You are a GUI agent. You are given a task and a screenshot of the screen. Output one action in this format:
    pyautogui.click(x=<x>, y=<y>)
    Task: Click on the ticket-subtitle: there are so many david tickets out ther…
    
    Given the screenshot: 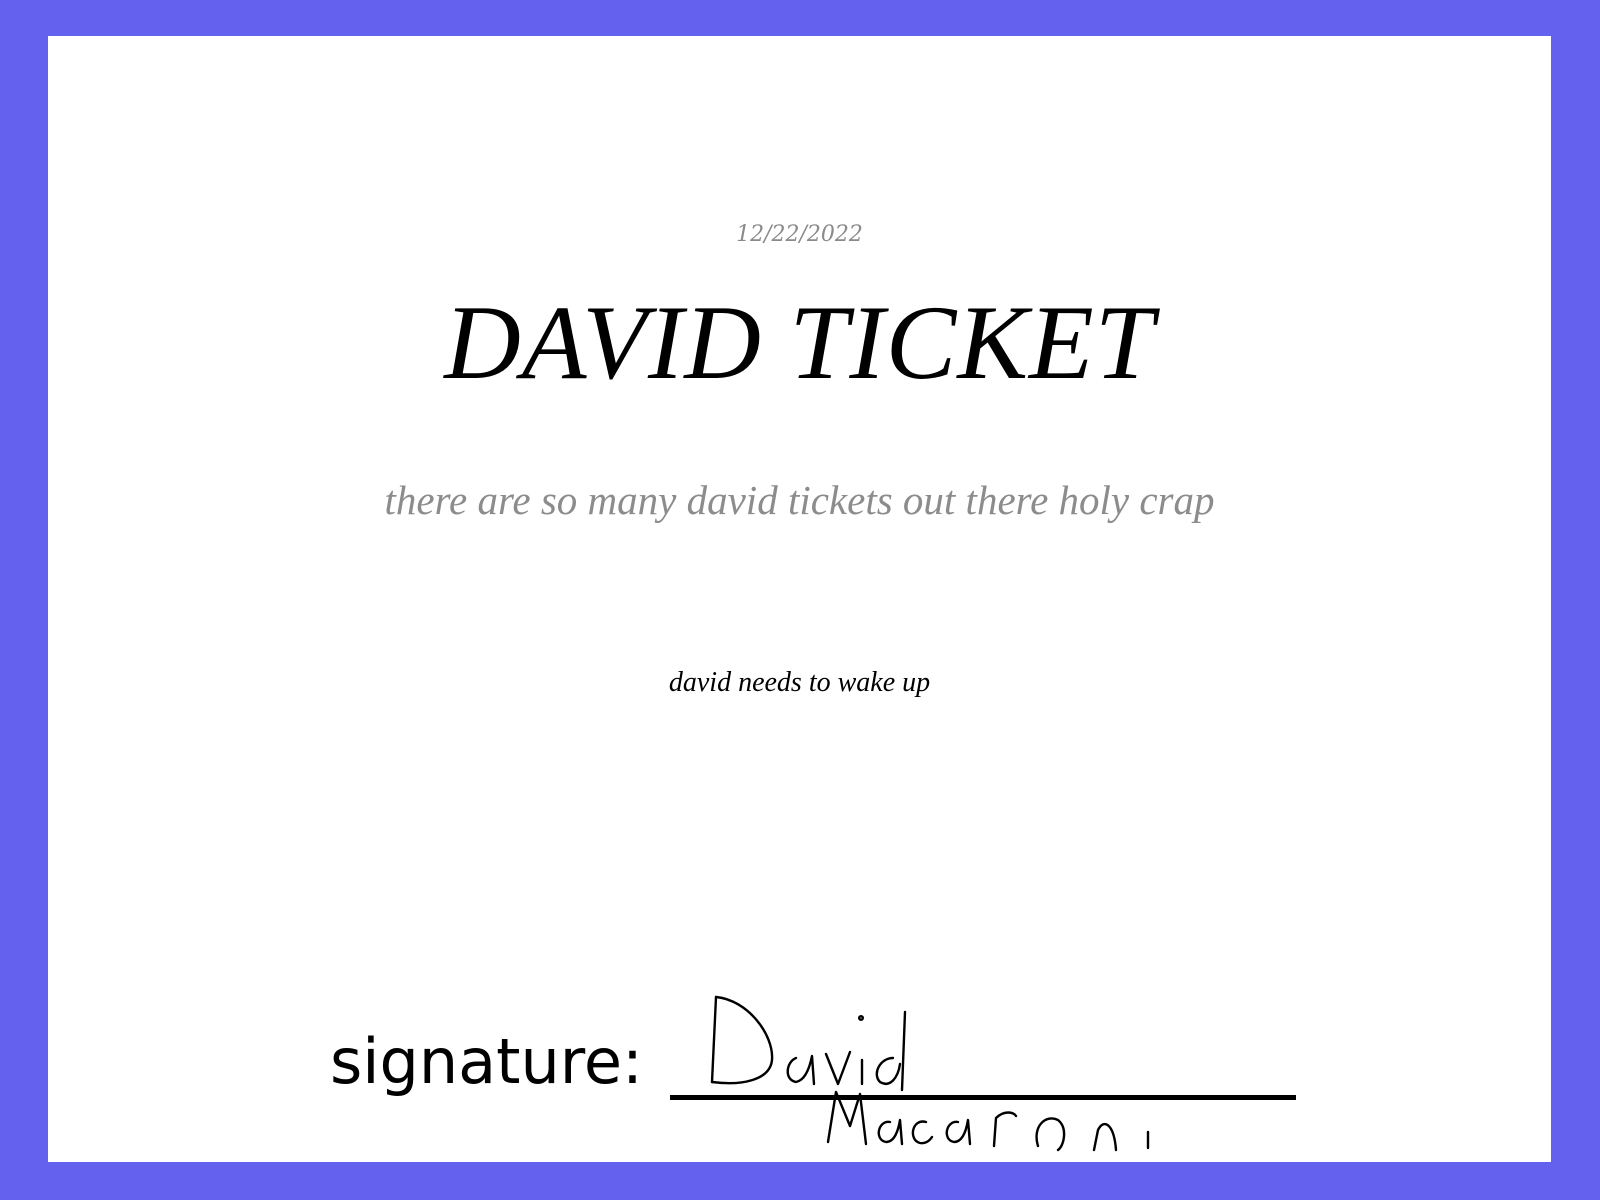 What is the action you would take?
    pyautogui.click(x=799, y=500)
    